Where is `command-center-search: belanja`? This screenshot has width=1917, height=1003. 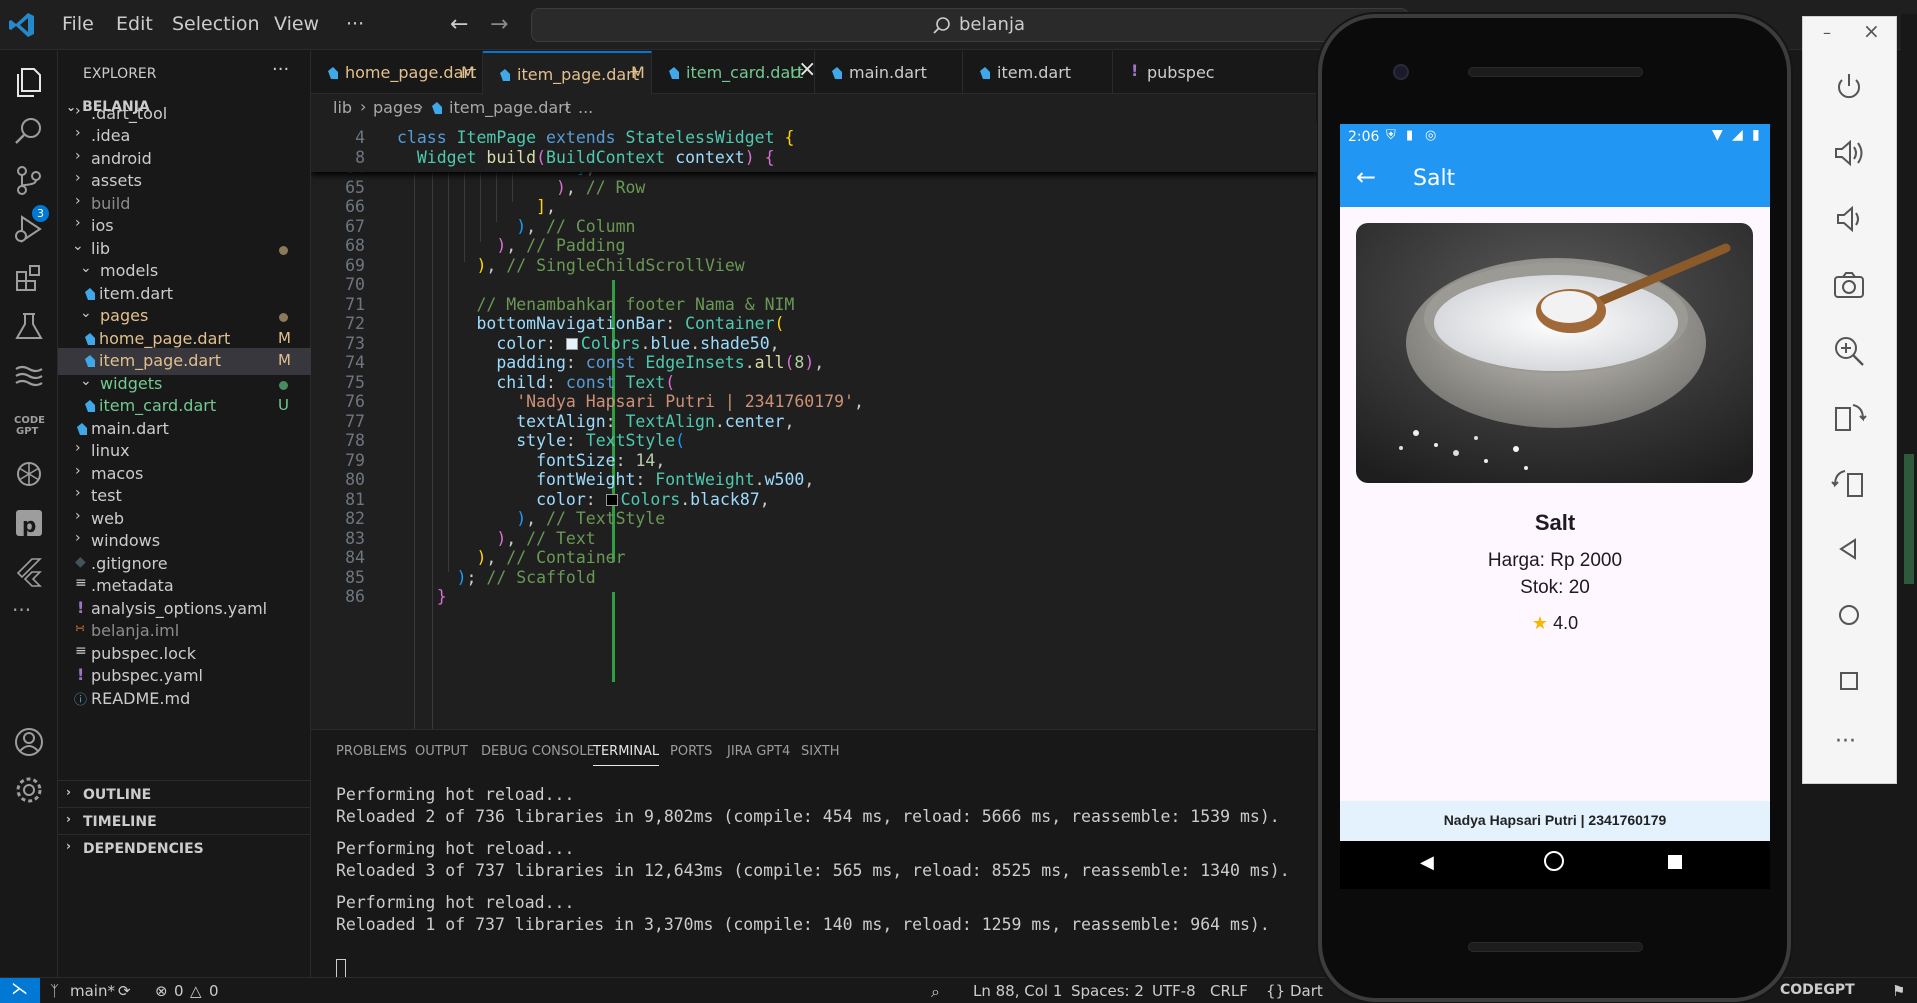
command-center-search: belanja is located at coordinates (970, 25).